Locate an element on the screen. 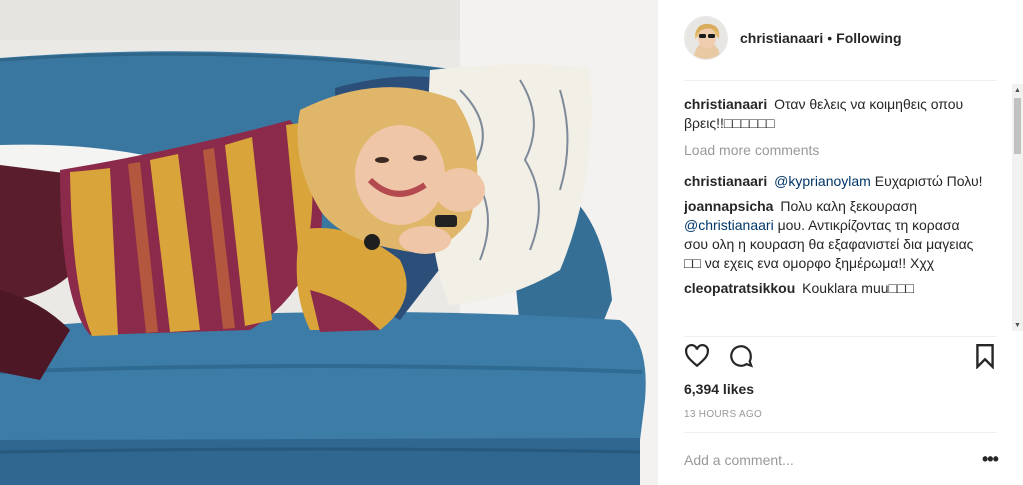  avatar is located at coordinates (706, 38).